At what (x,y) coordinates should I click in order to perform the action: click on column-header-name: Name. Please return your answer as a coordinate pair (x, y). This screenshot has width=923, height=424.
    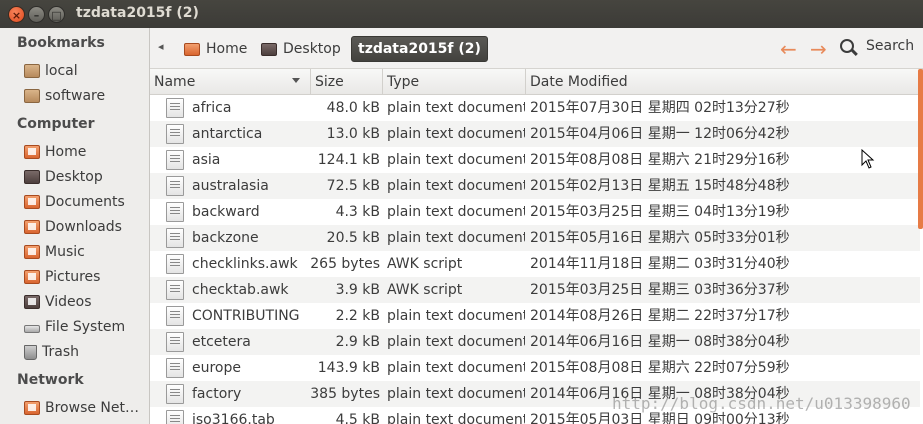
    Looking at the image, I should click on (230, 82).